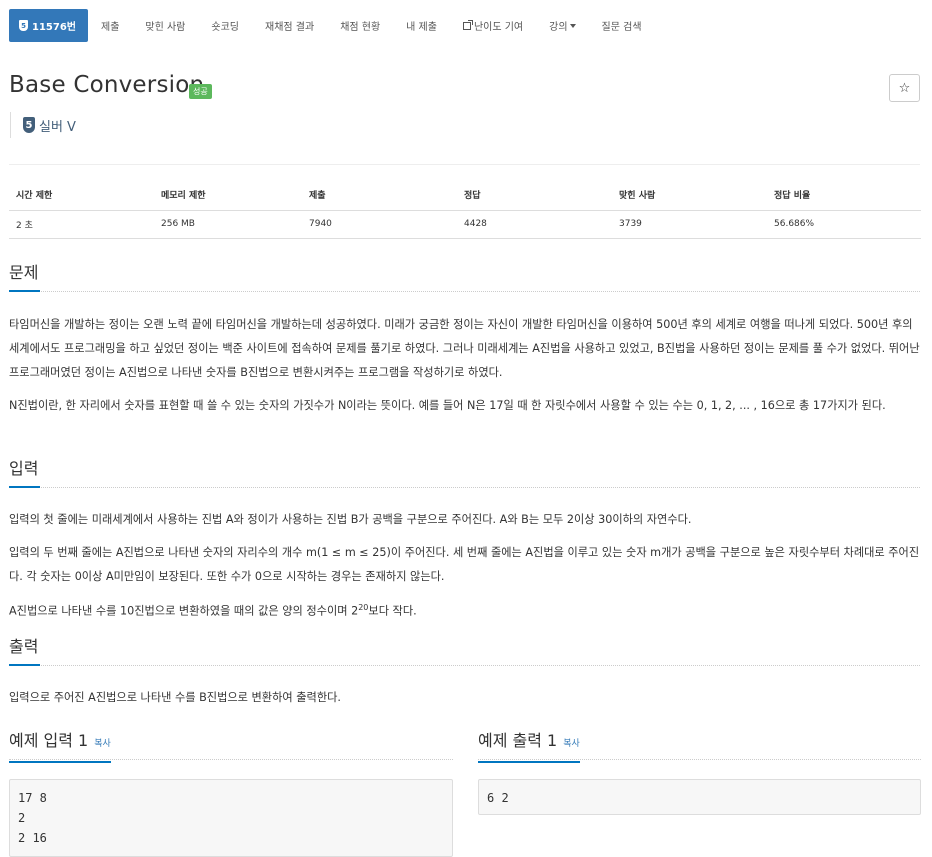 The image size is (932, 857). Describe the element at coordinates (231, 746) in the screenshot. I see `sample-input-header: 예제 입력 1 복사` at that location.